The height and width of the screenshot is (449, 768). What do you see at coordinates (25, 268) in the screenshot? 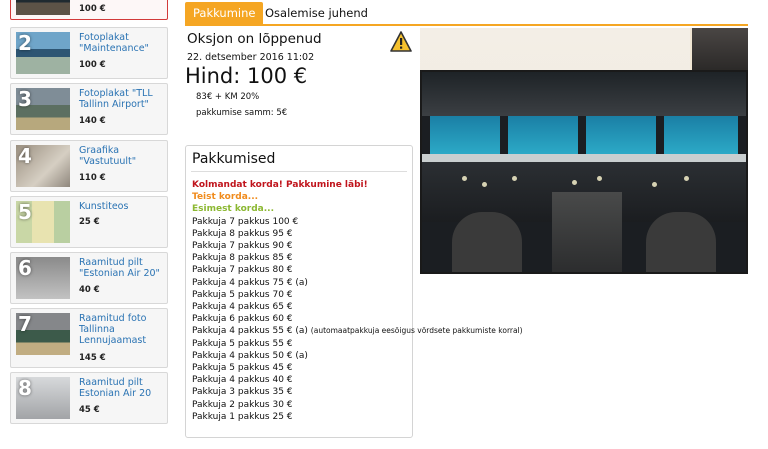
I see `lot-number: 6` at bounding box center [25, 268].